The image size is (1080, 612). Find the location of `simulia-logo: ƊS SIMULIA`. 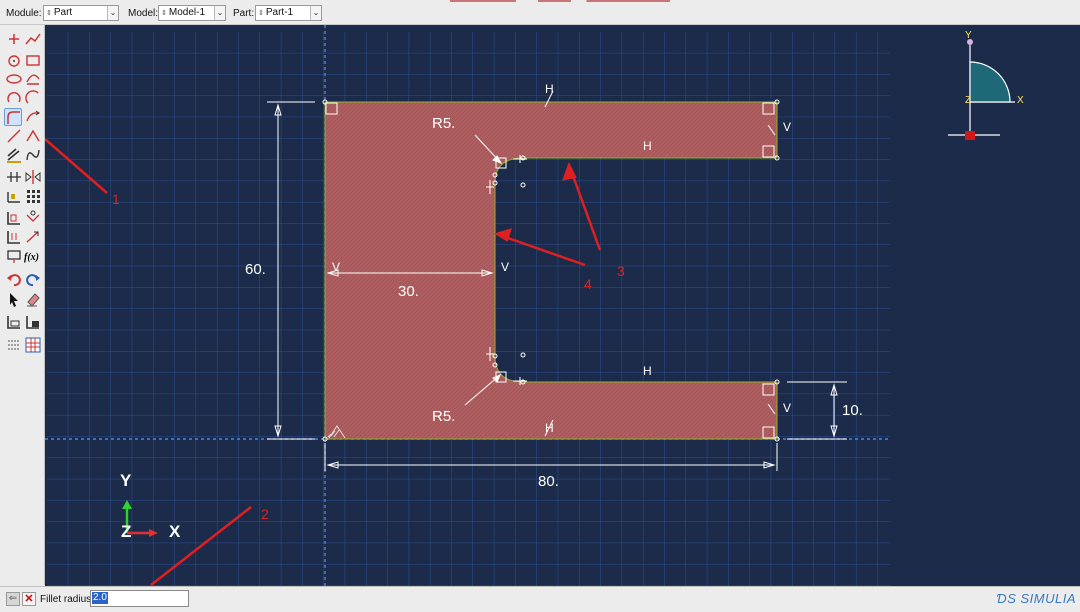

simulia-logo: ƊS SIMULIA is located at coordinates (1037, 598).